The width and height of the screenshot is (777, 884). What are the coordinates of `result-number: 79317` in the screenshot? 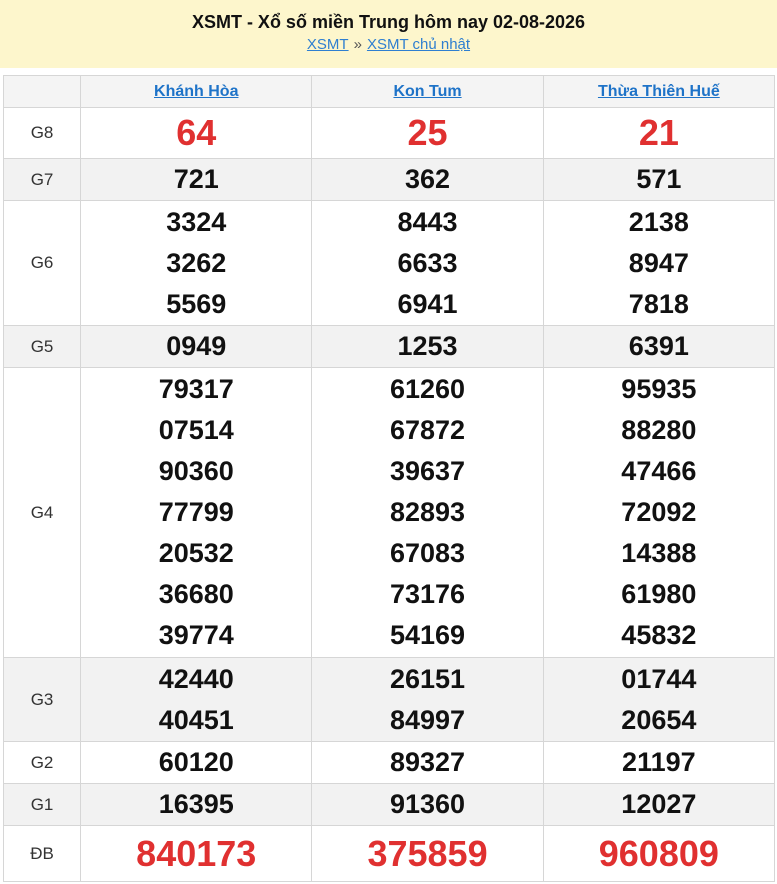 It's located at (196, 389).